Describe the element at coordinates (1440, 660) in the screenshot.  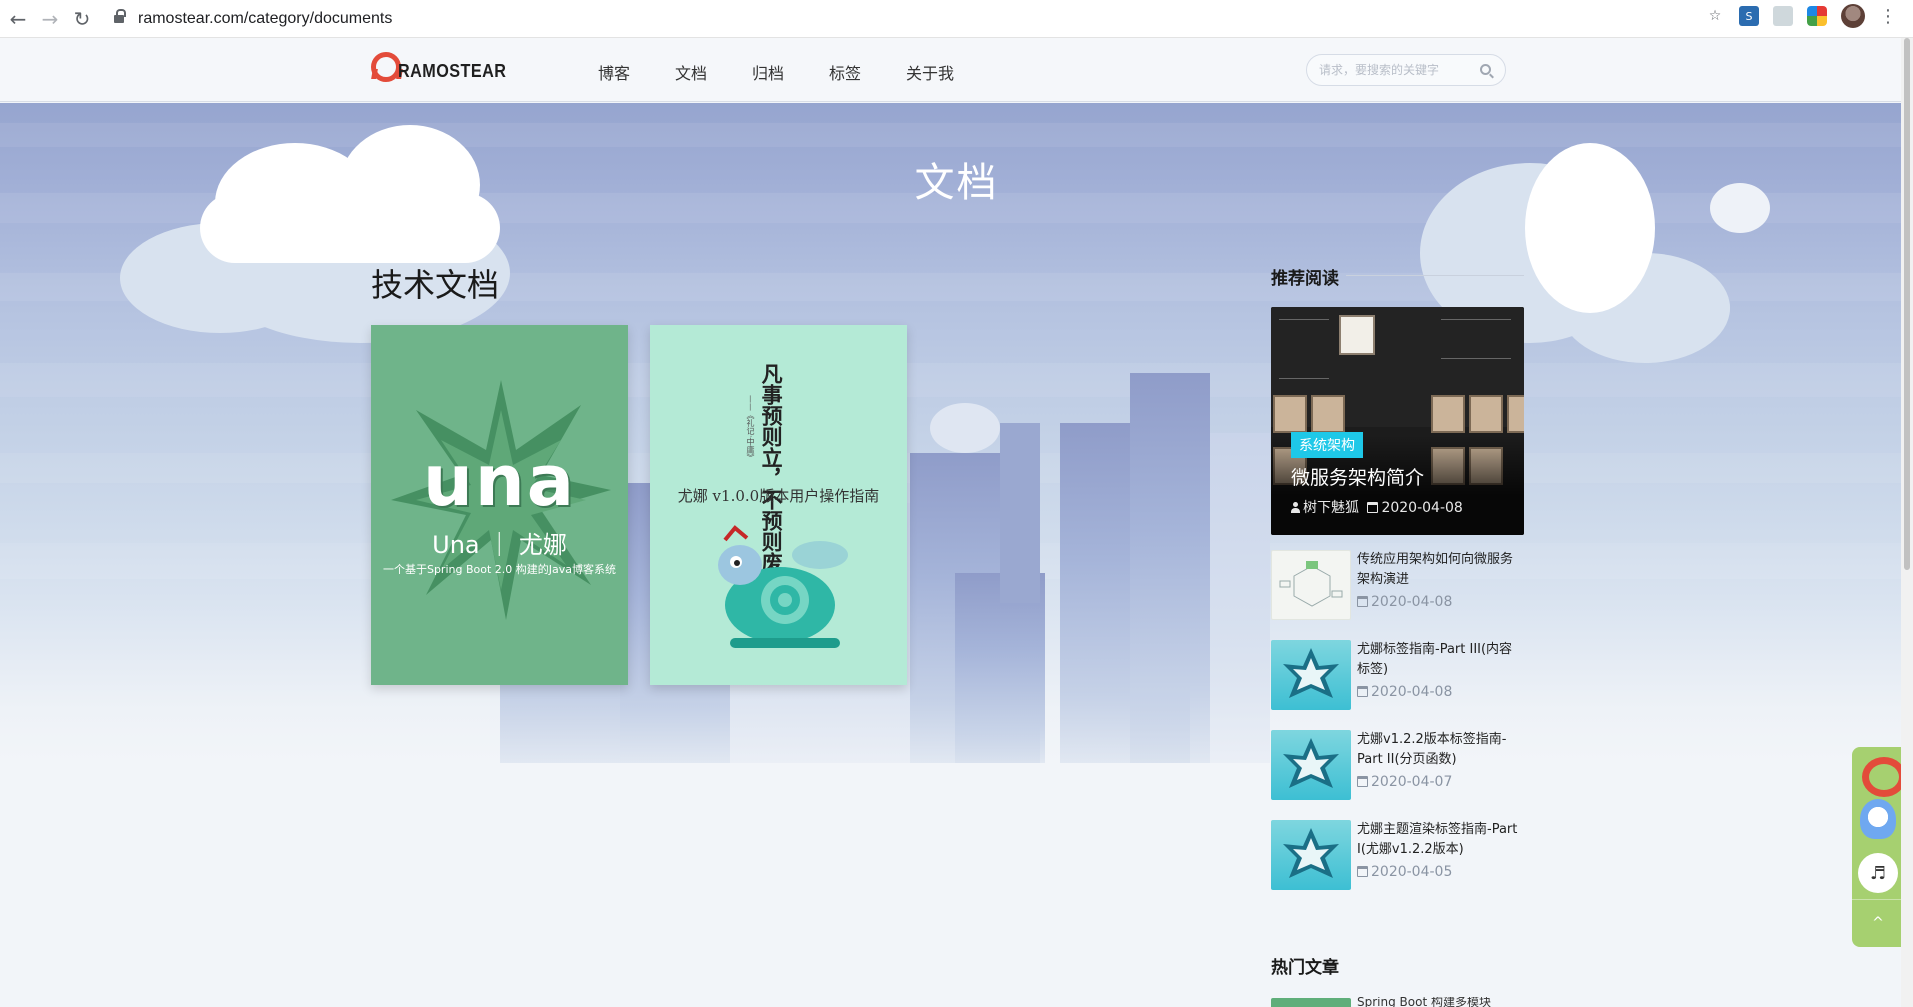
I see `list-item-title: 尤娜标签指南-Part III(内容标签)` at that location.